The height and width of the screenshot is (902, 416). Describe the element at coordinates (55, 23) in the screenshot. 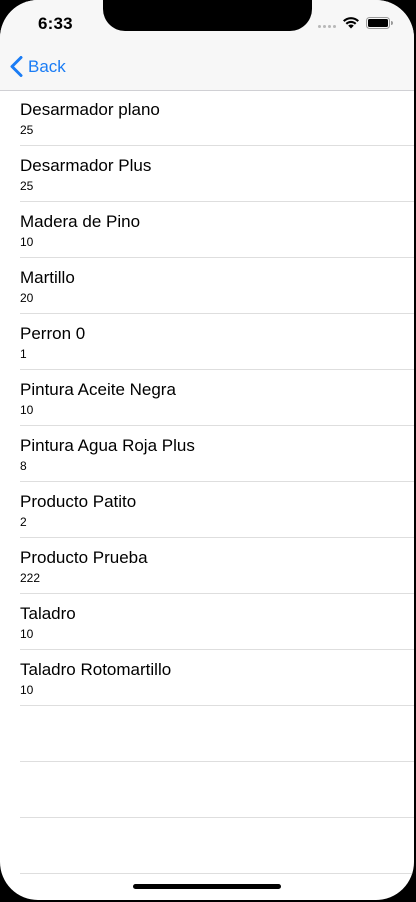

I see `status-time: 6:33` at that location.